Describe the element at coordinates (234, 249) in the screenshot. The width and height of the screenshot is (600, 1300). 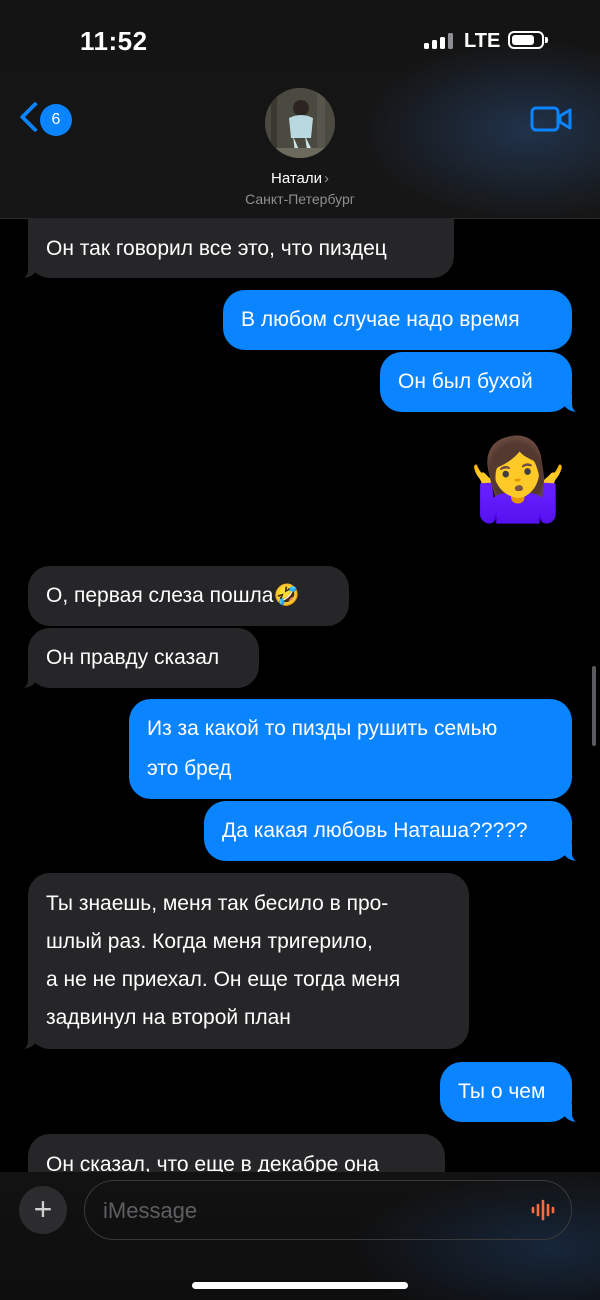
I see `message-bubble-incoming: Он так говорил все это, что пиздец` at that location.